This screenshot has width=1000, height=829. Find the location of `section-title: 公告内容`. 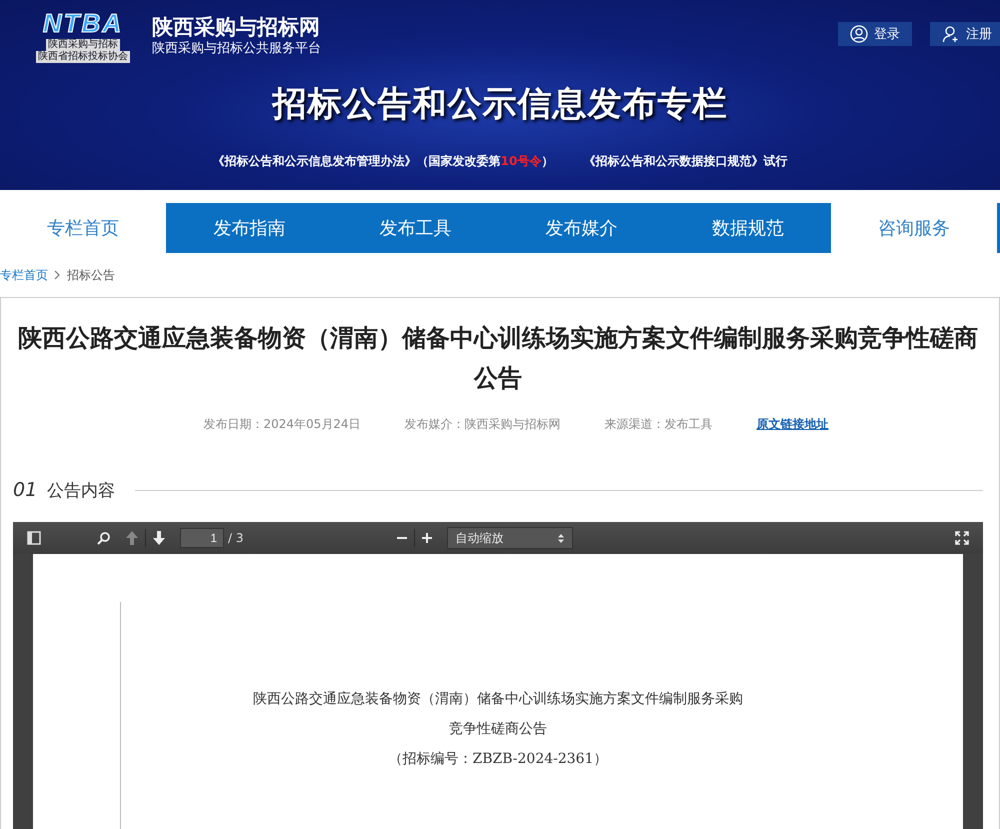

section-title: 公告内容 is located at coordinates (81, 491).